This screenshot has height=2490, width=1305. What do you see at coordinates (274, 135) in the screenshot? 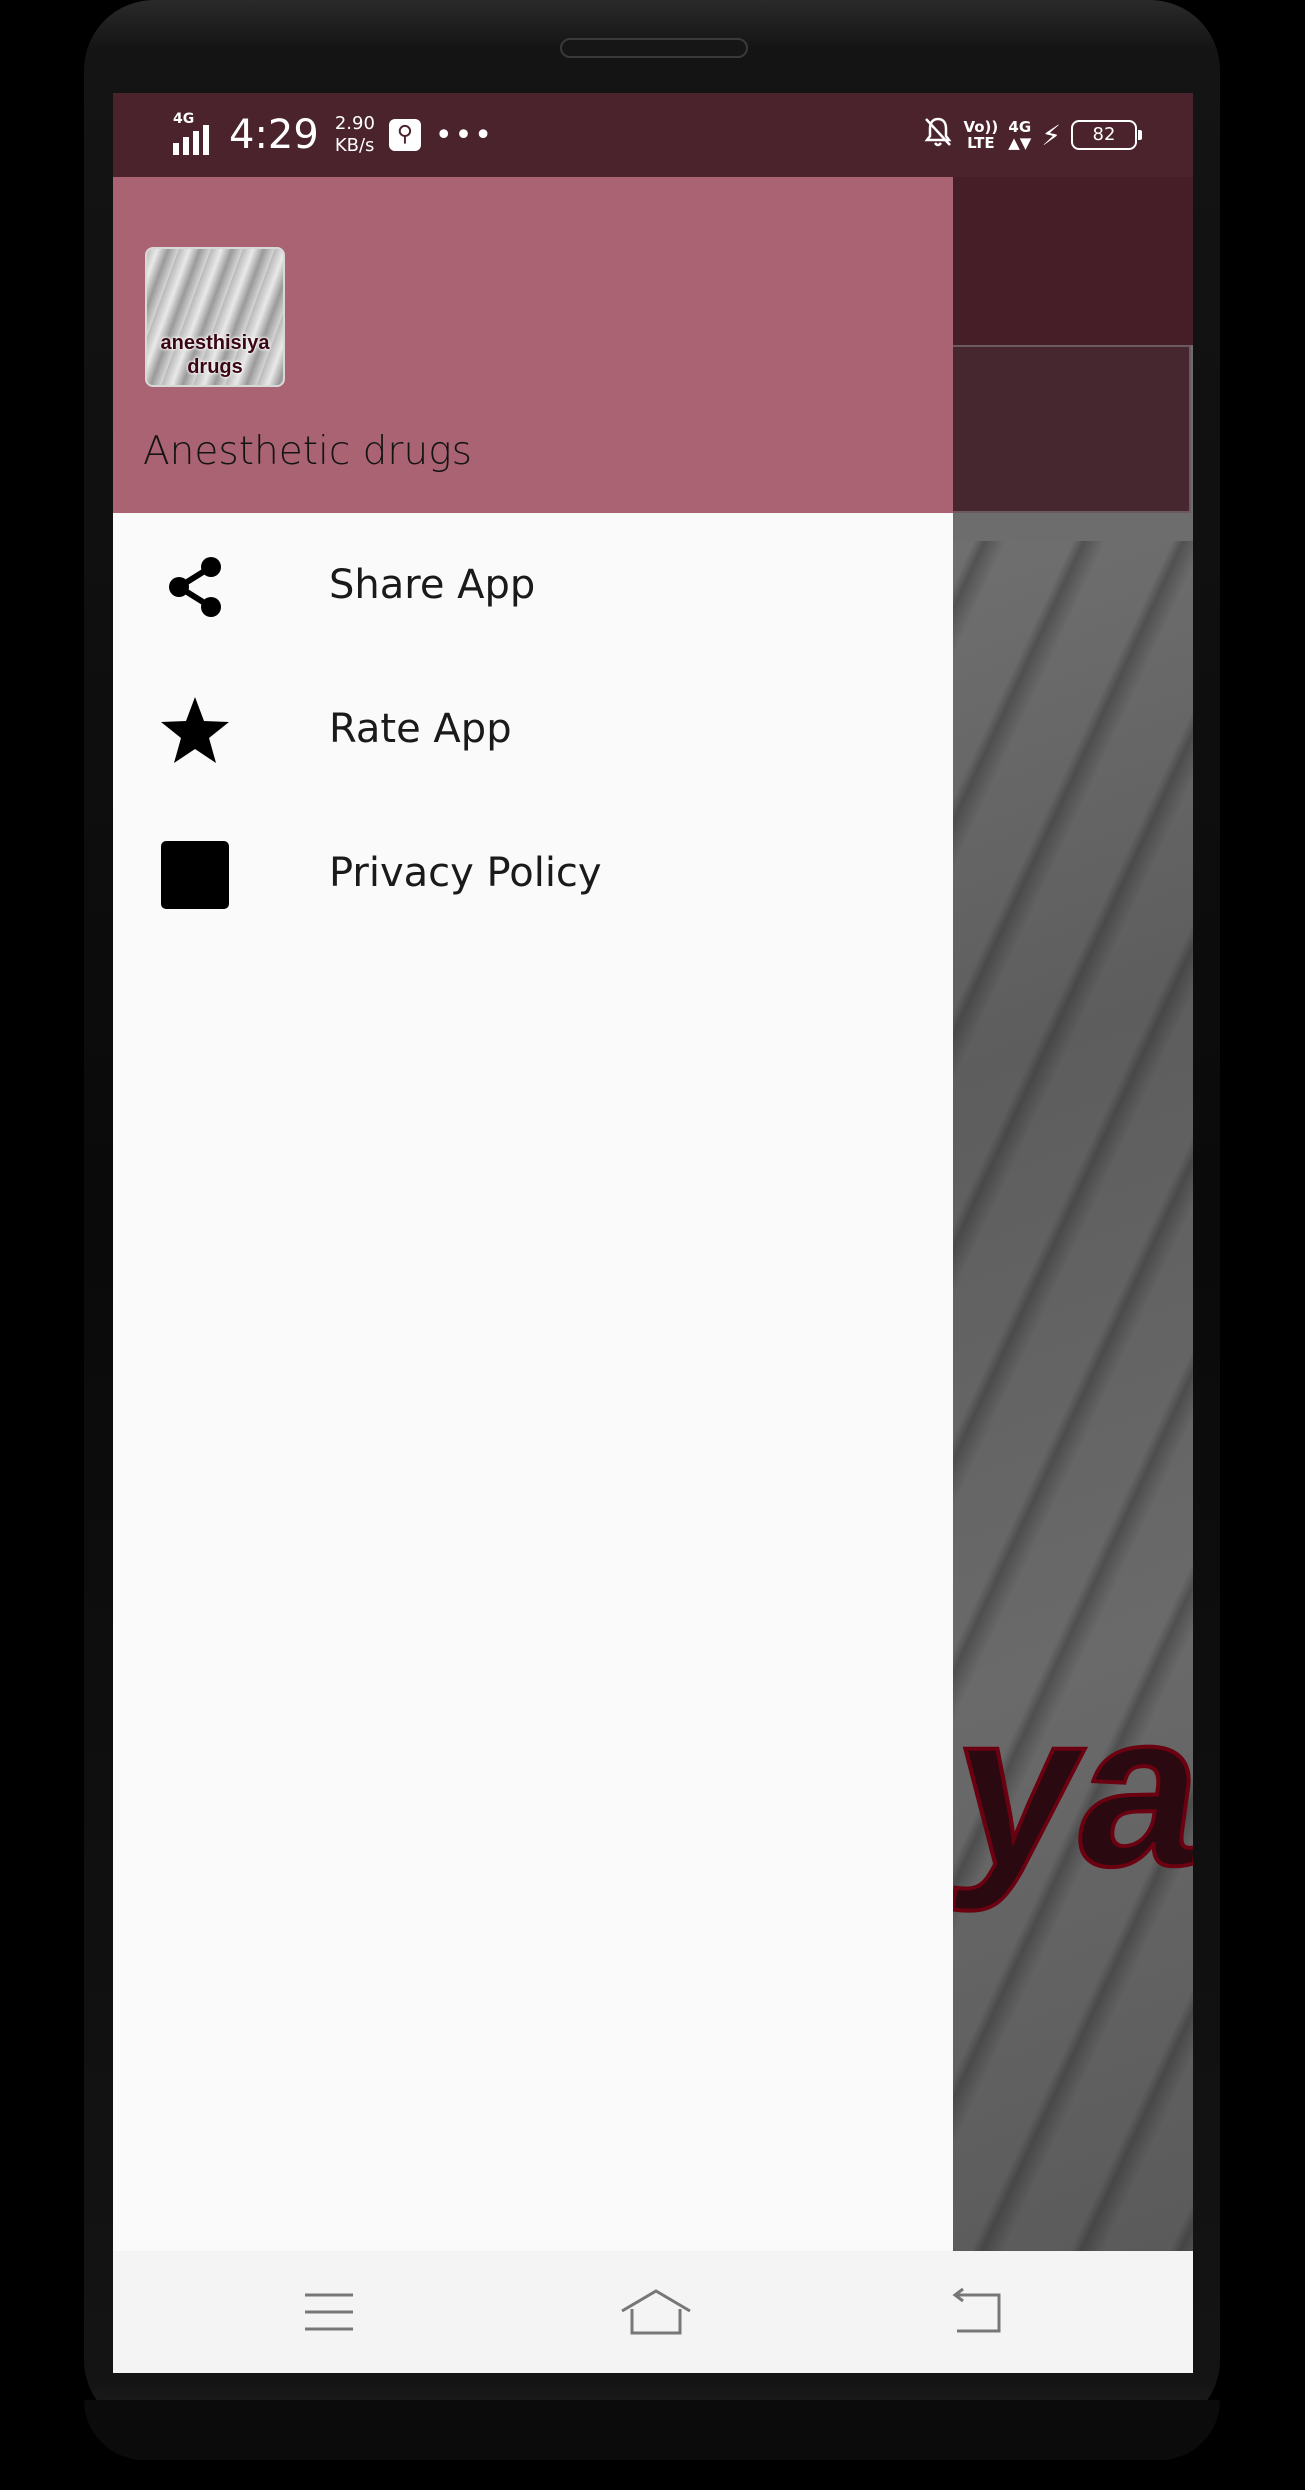
I see `clock: 4:29` at bounding box center [274, 135].